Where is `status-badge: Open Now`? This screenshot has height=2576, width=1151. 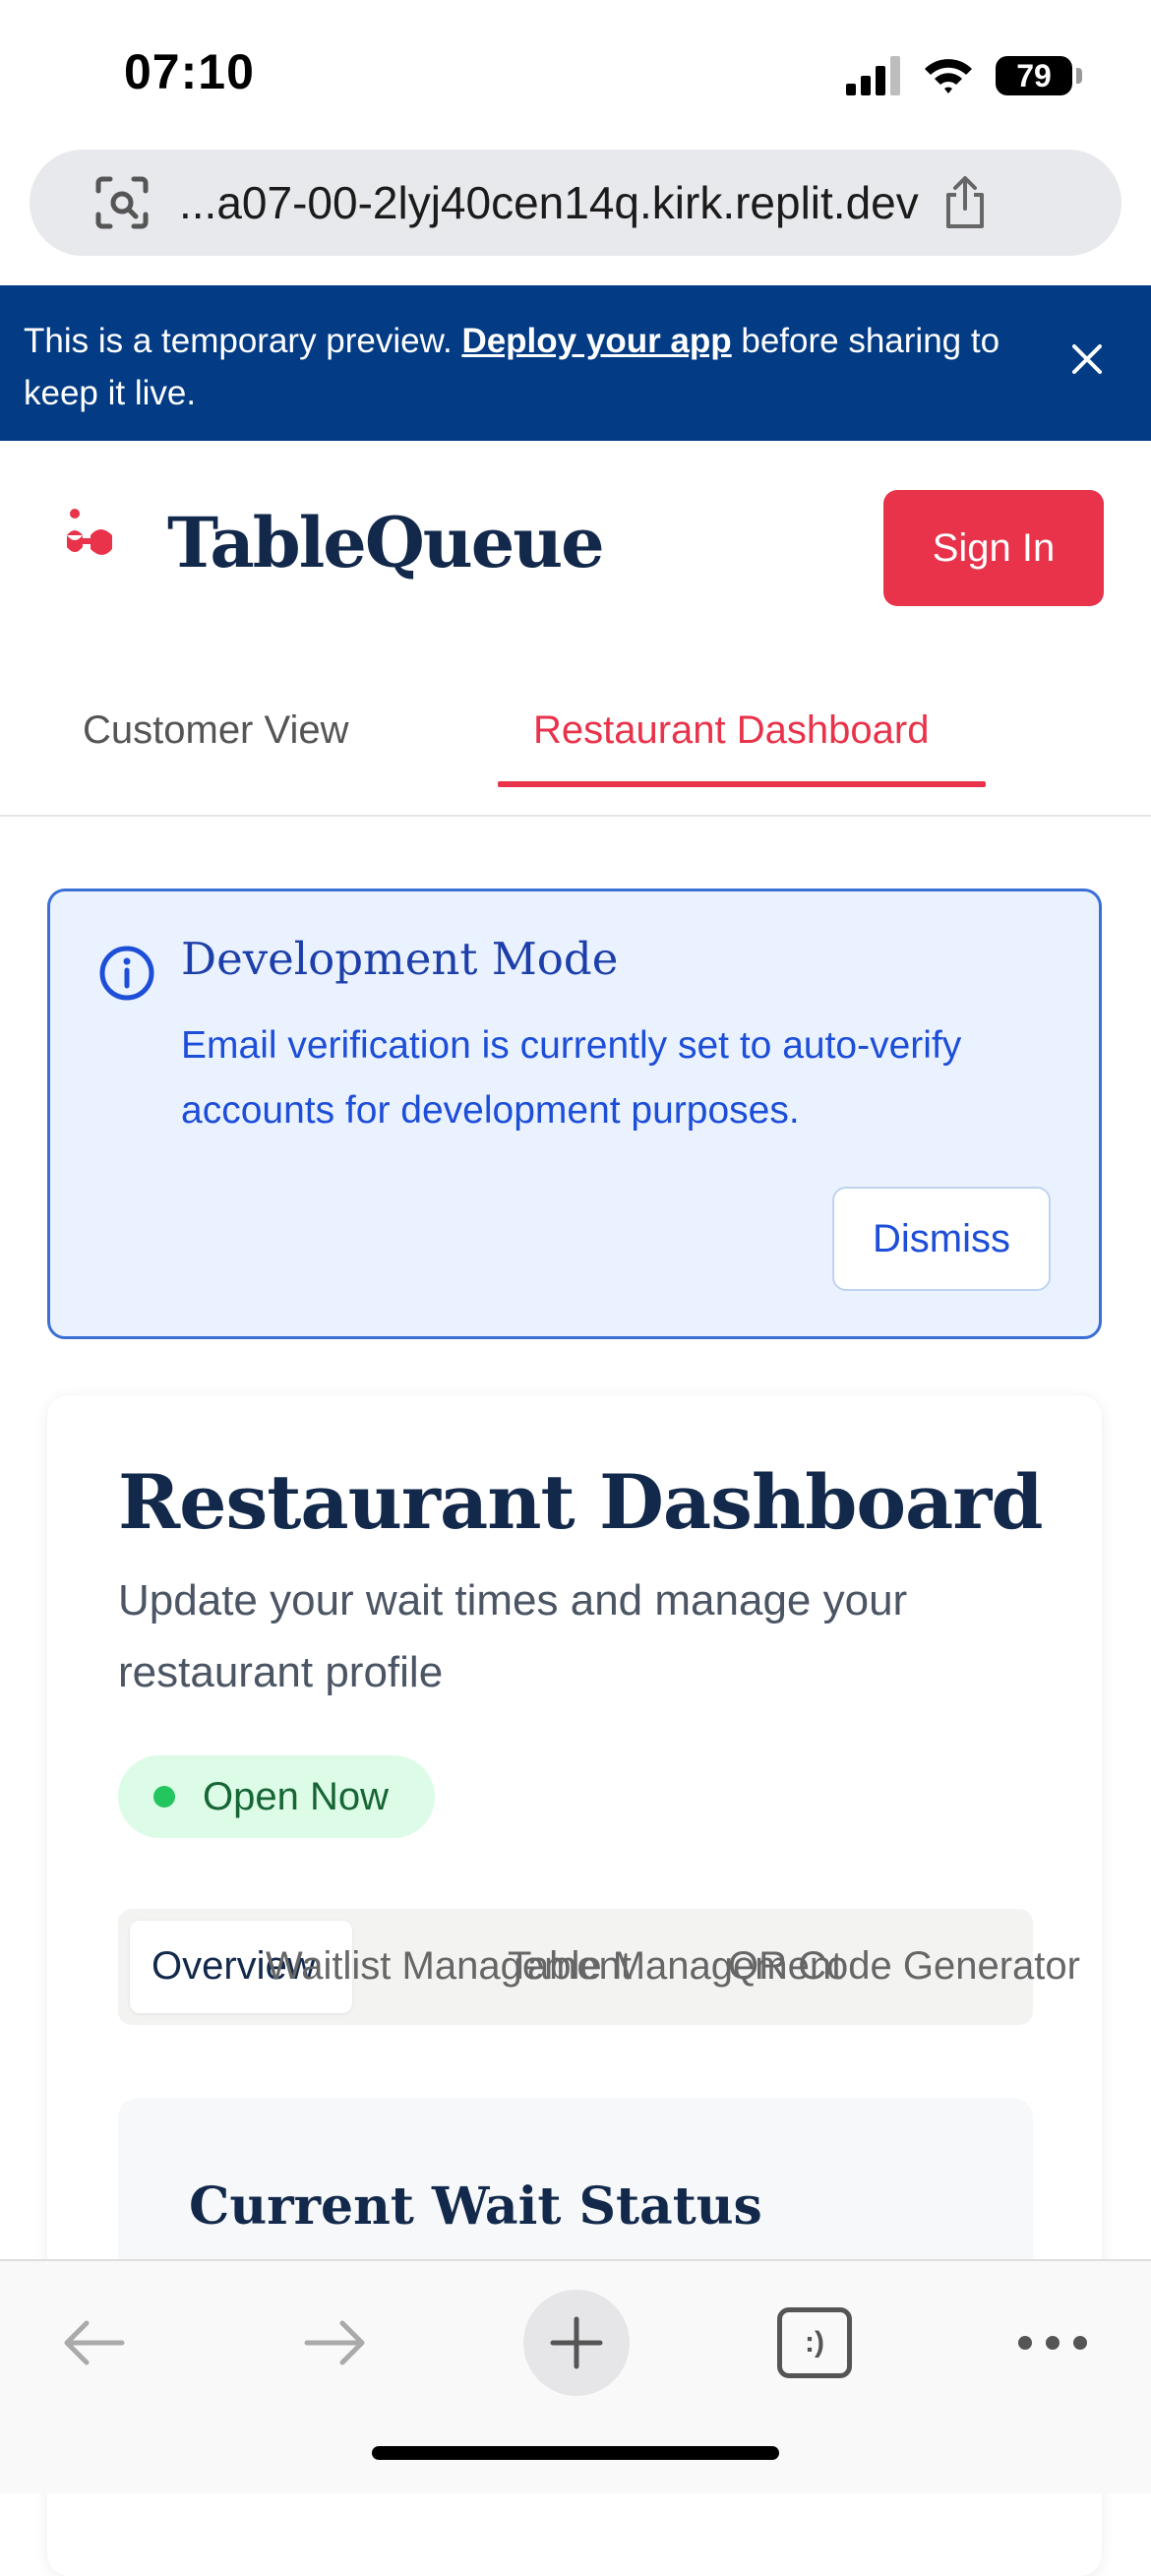 status-badge: Open Now is located at coordinates (276, 1797).